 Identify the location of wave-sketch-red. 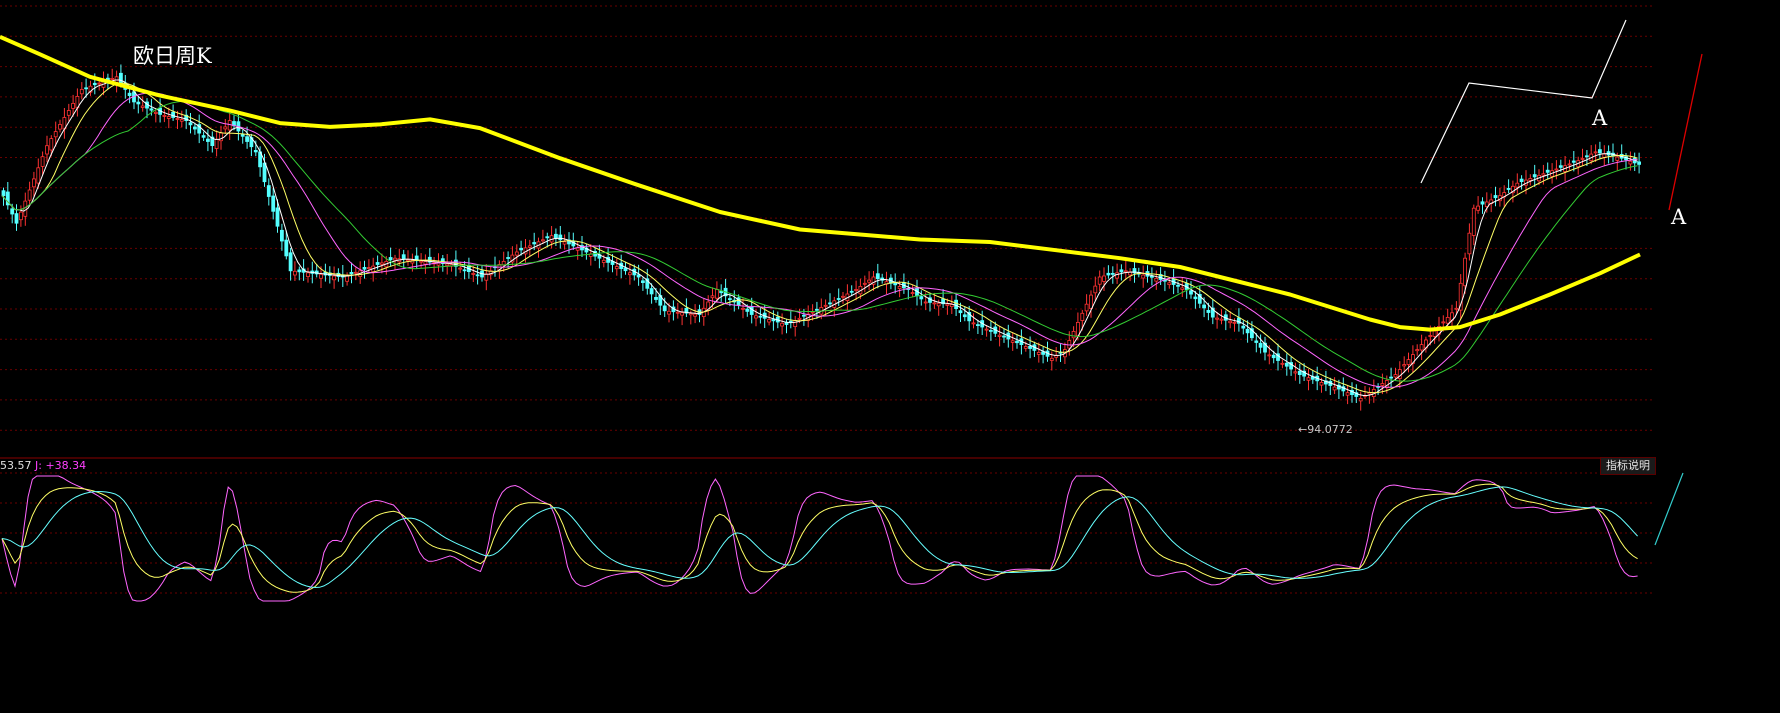
(1685, 132).